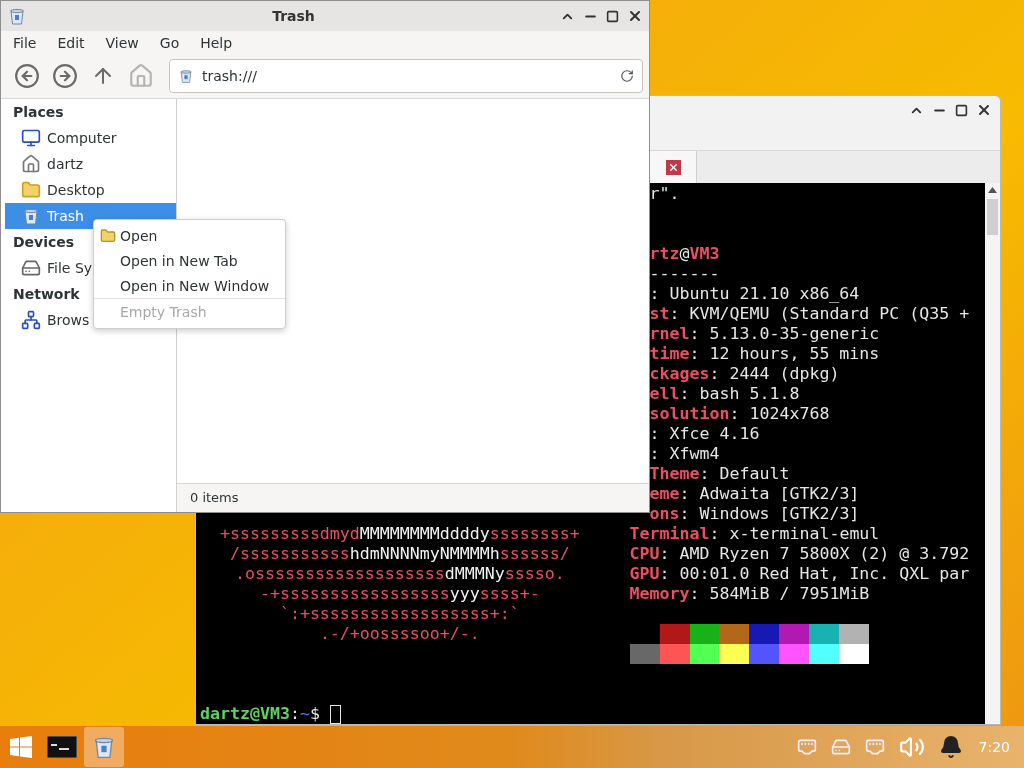 Image resolution: width=1024 pixels, height=768 pixels. Describe the element at coordinates (724, 394) in the screenshot. I see `terminal-line: ell: bash 5.1.8` at that location.